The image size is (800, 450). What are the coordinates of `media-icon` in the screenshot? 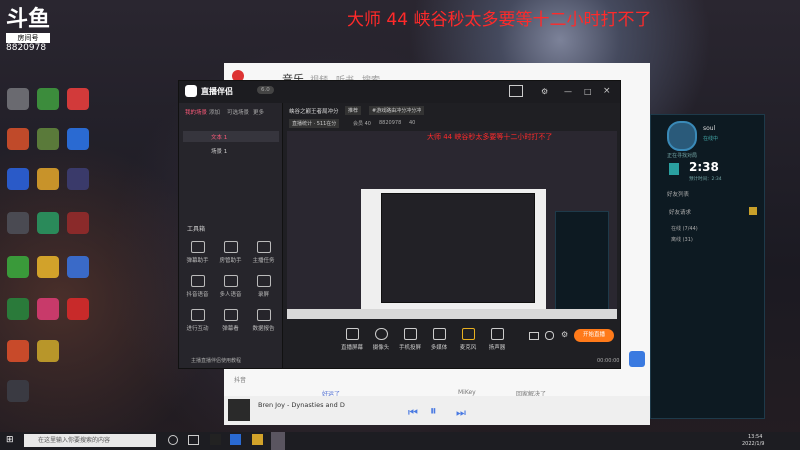 It's located at (439, 334).